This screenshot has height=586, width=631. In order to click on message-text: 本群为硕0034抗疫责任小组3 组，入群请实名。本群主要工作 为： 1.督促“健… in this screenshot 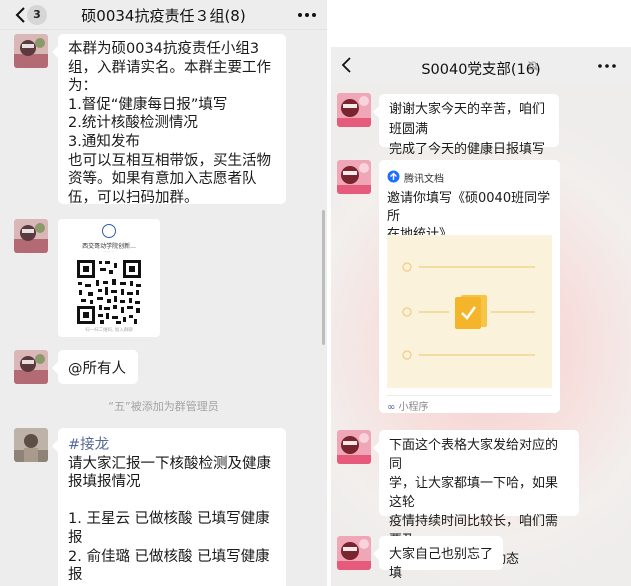, I will do `click(169, 123)`.